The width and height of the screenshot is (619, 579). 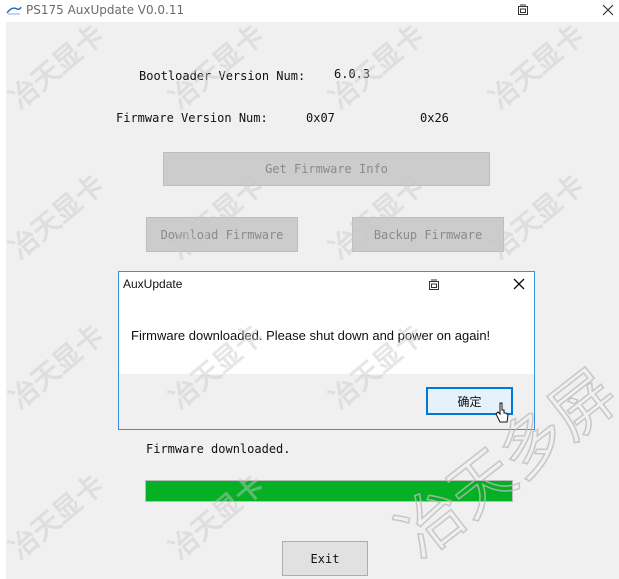 I want to click on close-icon, so click(x=608, y=10).